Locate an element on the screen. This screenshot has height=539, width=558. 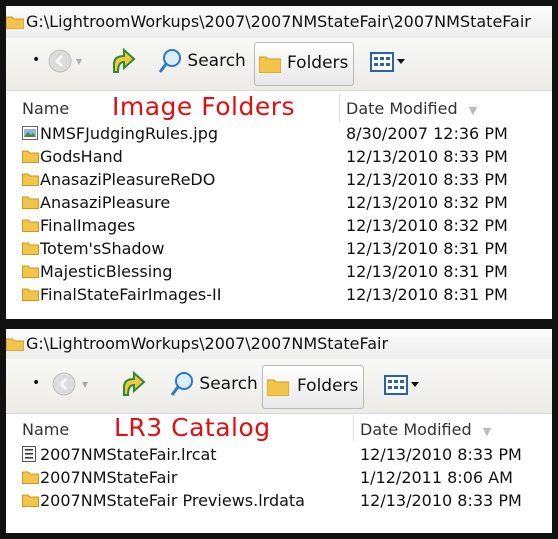
list-item: FinalImages 12/13/2010 8:32 PM is located at coordinates (279, 225).